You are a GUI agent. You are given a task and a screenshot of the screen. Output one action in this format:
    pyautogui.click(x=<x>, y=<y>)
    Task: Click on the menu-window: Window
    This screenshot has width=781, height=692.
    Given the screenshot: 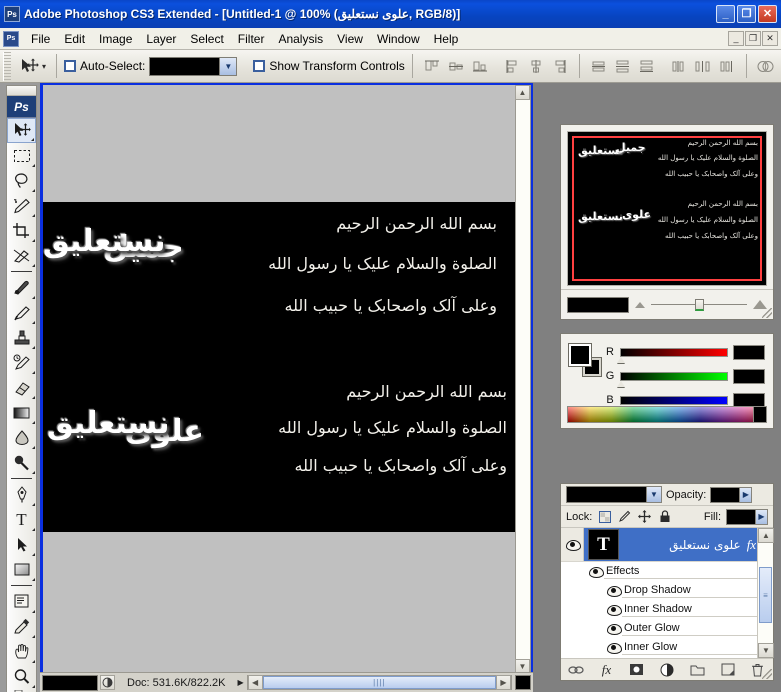 What is the action you would take?
    pyautogui.click(x=398, y=39)
    